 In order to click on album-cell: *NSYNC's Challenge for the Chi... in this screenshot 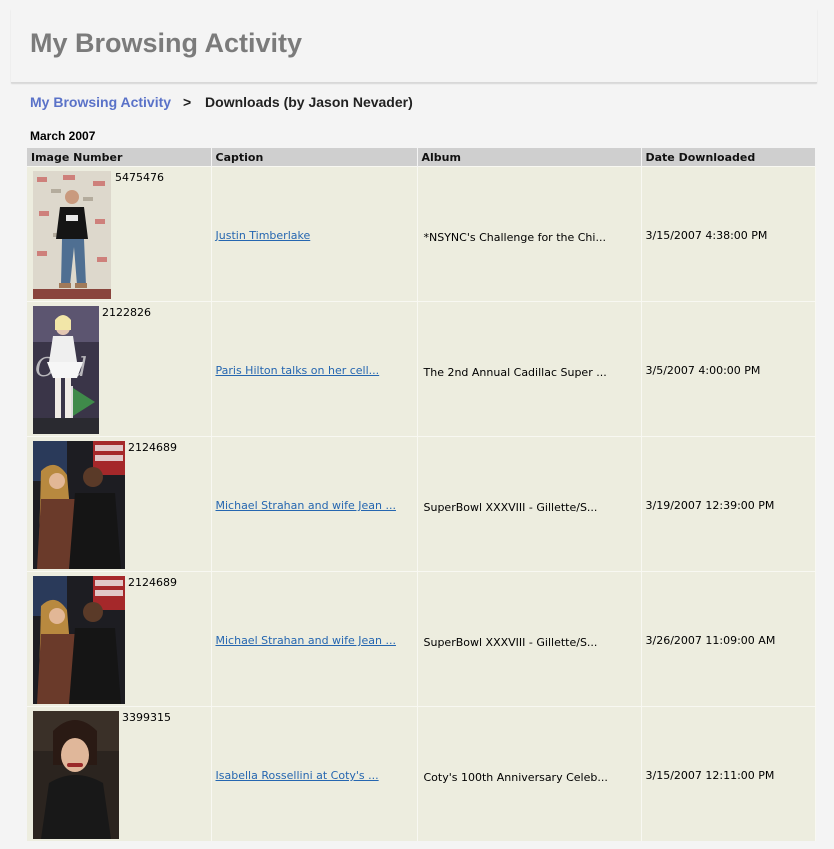, I will do `click(529, 234)`.